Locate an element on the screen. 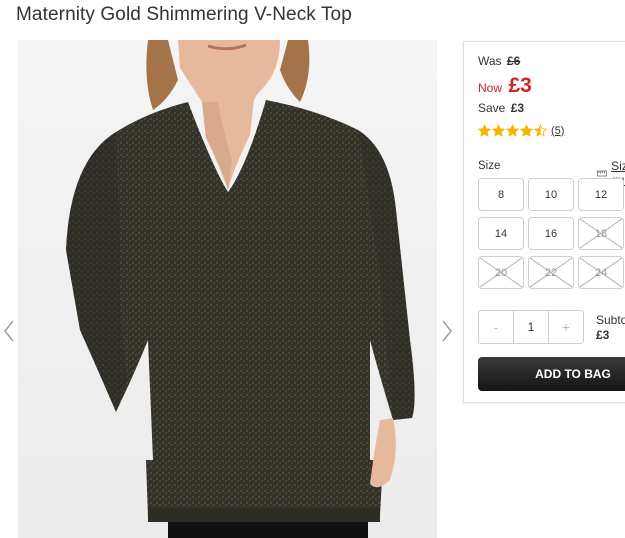 This screenshot has height=538, width=625. quantity-input: 1 is located at coordinates (531, 327).